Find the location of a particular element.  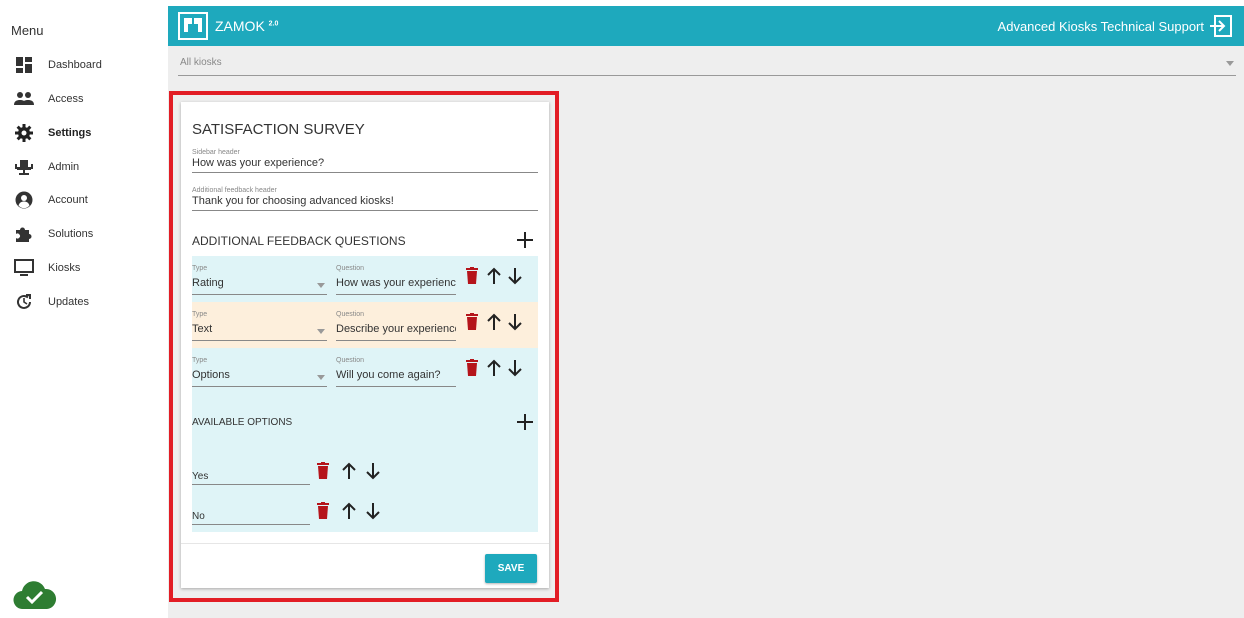

type-value: Rating is located at coordinates (208, 283).